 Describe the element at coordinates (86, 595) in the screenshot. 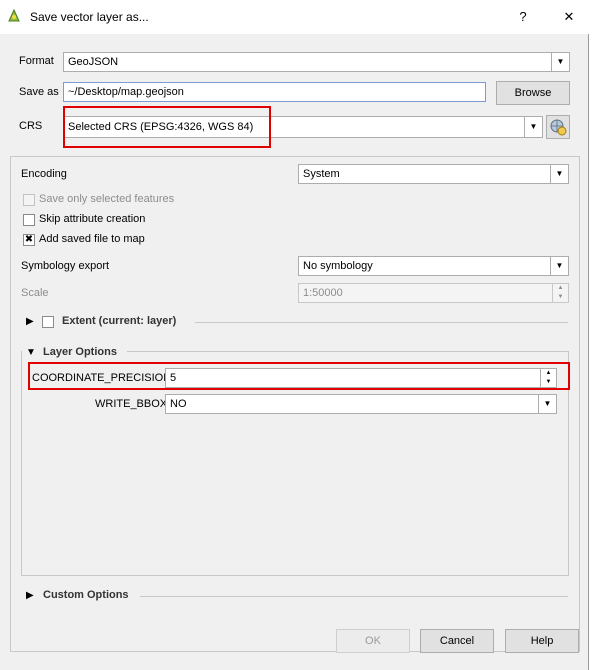

I see `custom-options-label: Custom Options` at that location.